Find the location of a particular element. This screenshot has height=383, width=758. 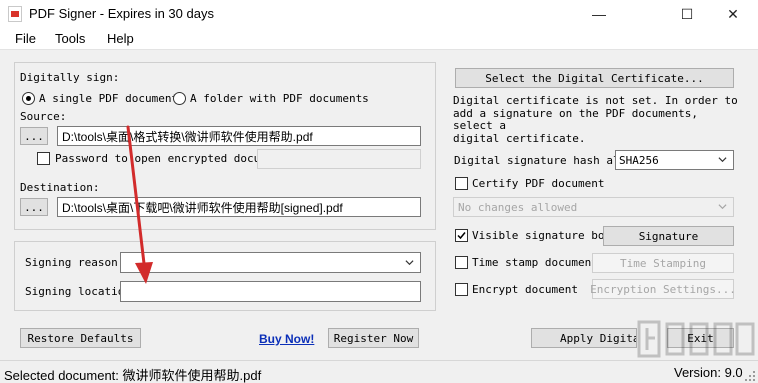

watermark-logo-icon is located at coordinates (696, 339).